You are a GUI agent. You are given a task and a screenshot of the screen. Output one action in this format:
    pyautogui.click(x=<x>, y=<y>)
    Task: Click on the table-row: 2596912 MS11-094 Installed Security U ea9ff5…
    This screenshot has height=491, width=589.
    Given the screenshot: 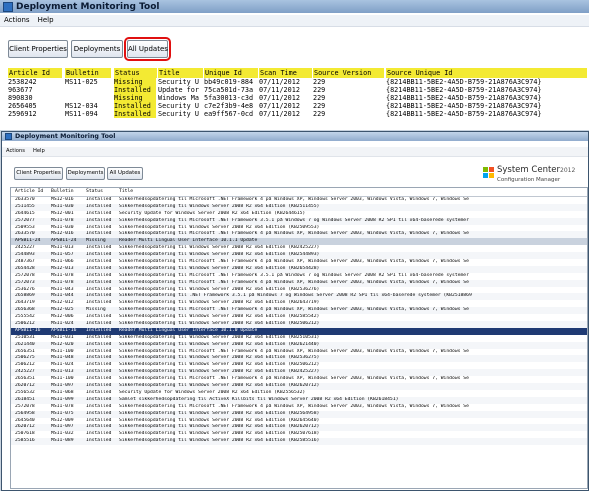 What is the action you would take?
    pyautogui.click(x=298, y=114)
    